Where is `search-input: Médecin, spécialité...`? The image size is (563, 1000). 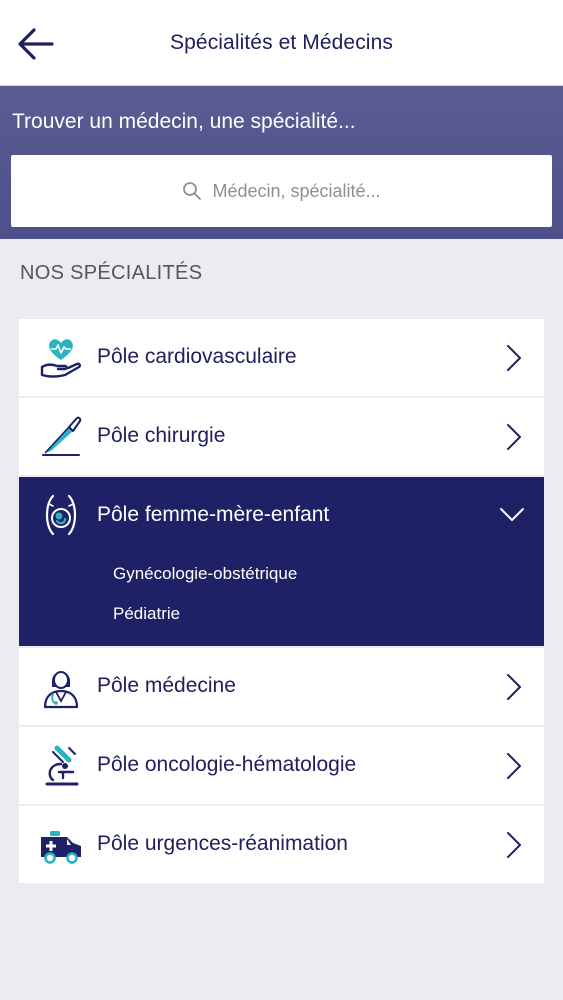 search-input: Médecin, spécialité... is located at coordinates (281, 191).